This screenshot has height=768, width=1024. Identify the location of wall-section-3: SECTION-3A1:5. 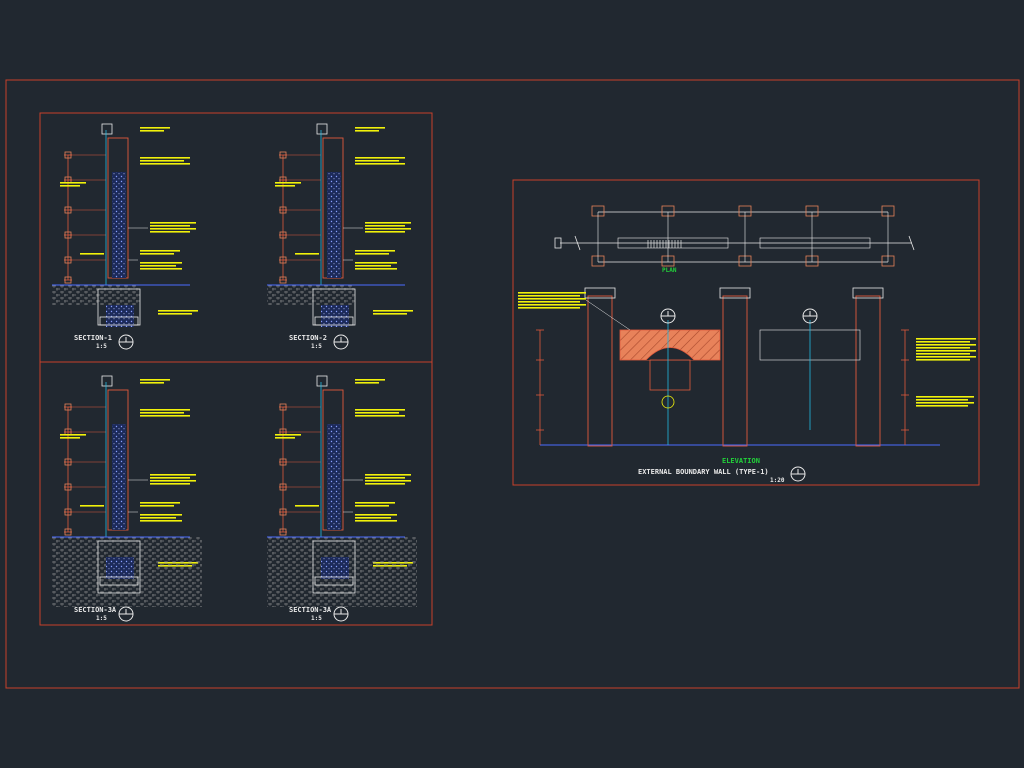
(127, 498).